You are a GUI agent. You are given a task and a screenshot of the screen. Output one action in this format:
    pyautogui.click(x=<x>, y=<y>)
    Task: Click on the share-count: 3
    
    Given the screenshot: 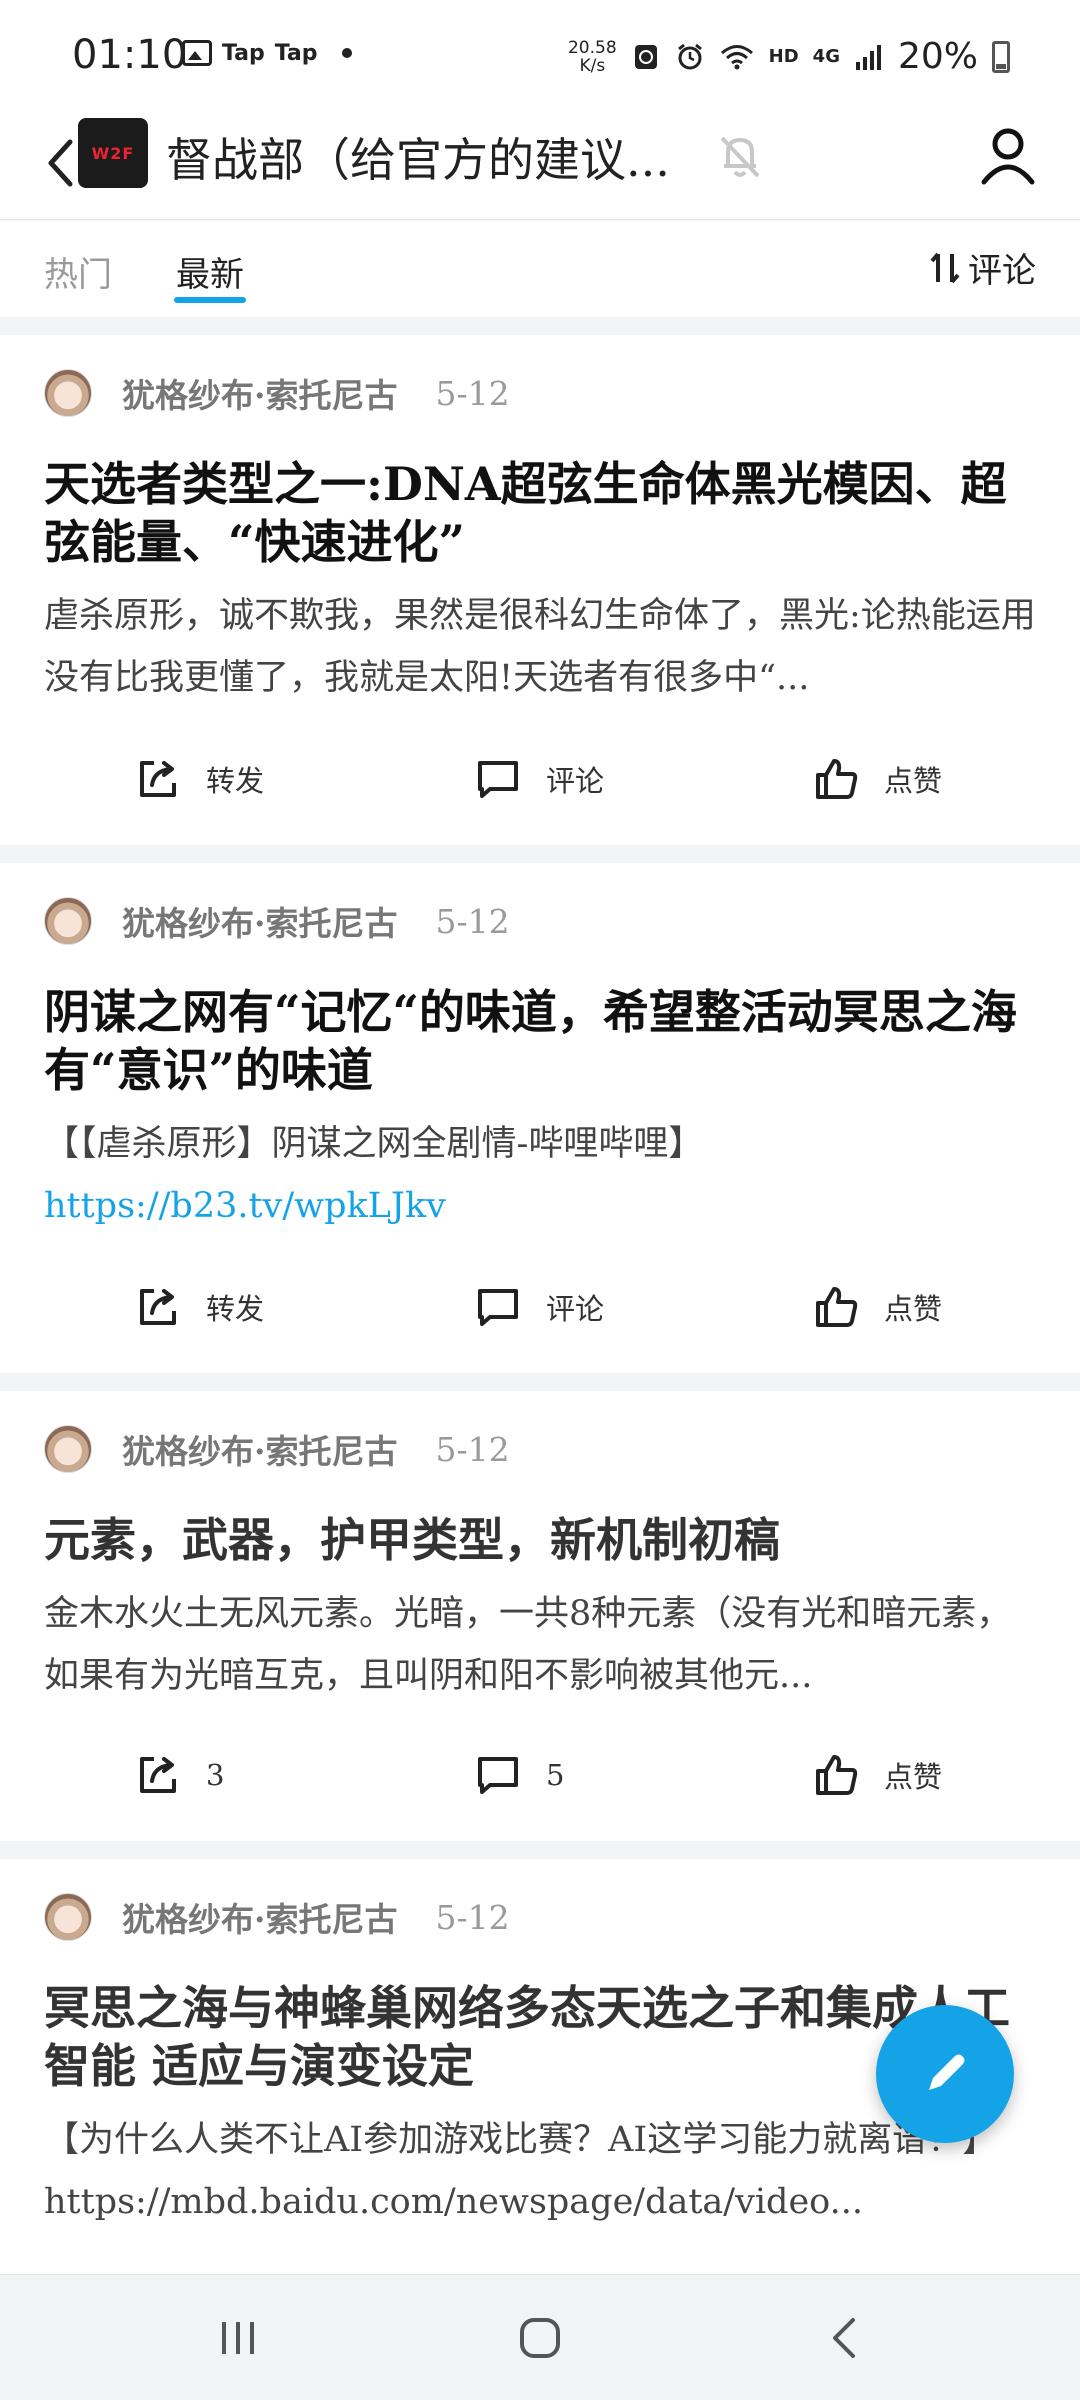 What is the action you would take?
    pyautogui.click(x=215, y=1775)
    